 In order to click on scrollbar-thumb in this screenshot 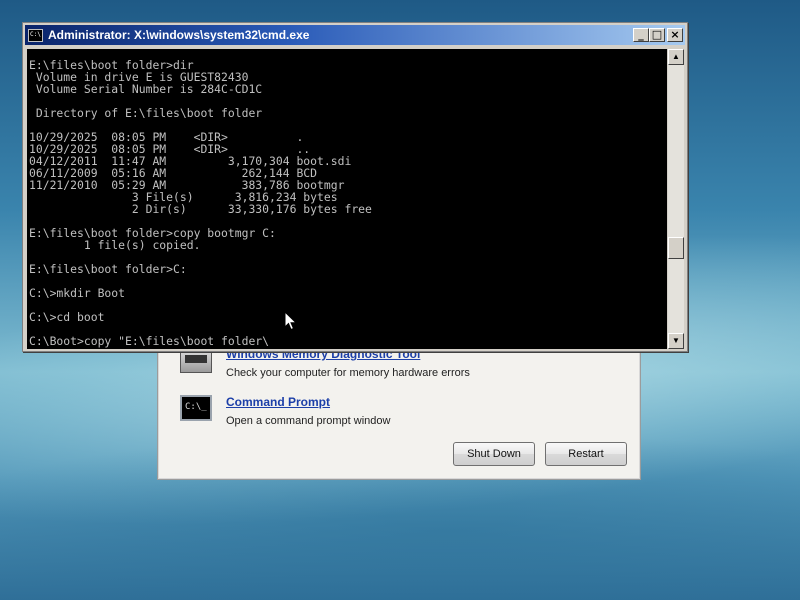, I will do `click(676, 248)`.